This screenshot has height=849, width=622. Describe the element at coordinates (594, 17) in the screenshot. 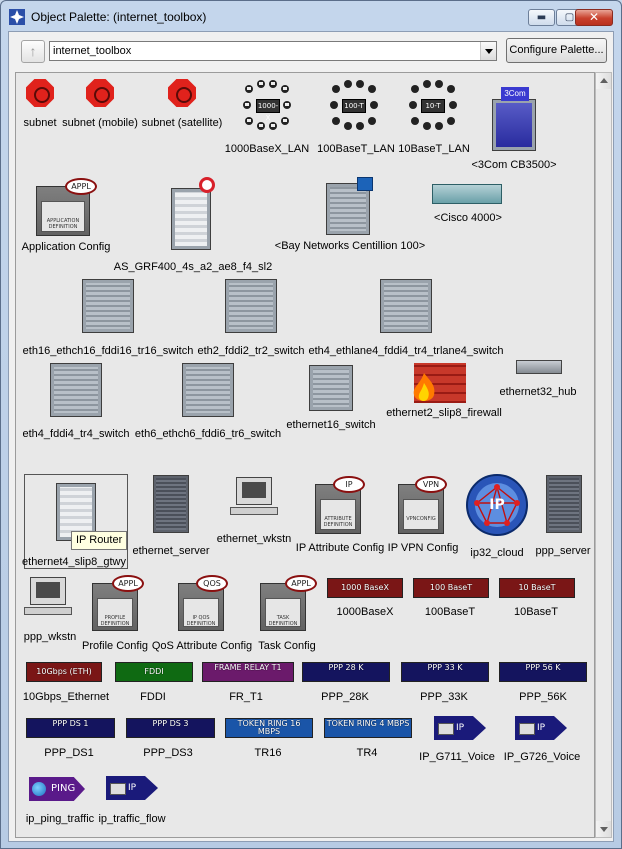

I see `close-button: ✕` at that location.